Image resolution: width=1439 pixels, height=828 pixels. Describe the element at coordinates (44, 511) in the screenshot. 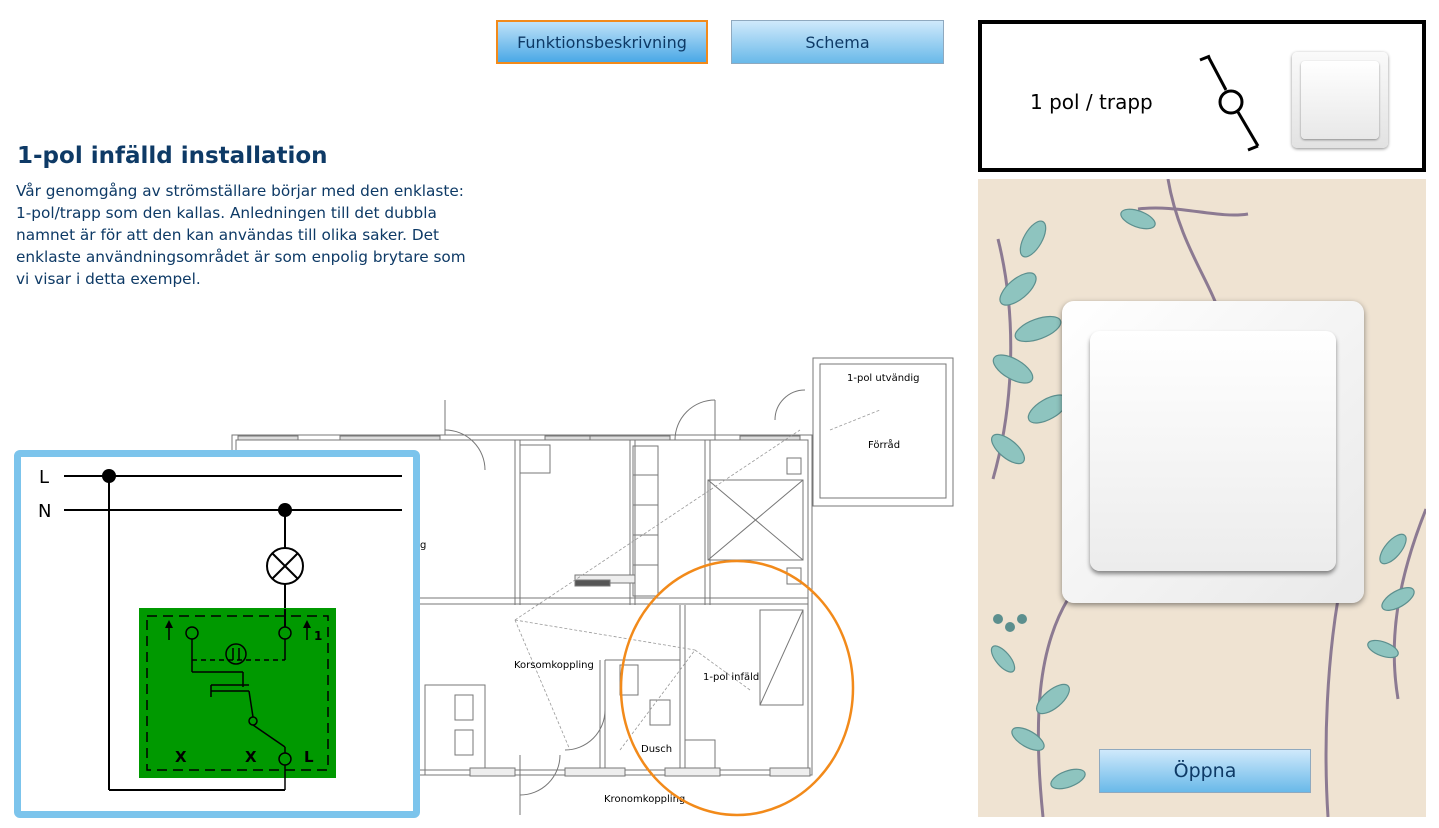

I see `line-label-n: N` at that location.